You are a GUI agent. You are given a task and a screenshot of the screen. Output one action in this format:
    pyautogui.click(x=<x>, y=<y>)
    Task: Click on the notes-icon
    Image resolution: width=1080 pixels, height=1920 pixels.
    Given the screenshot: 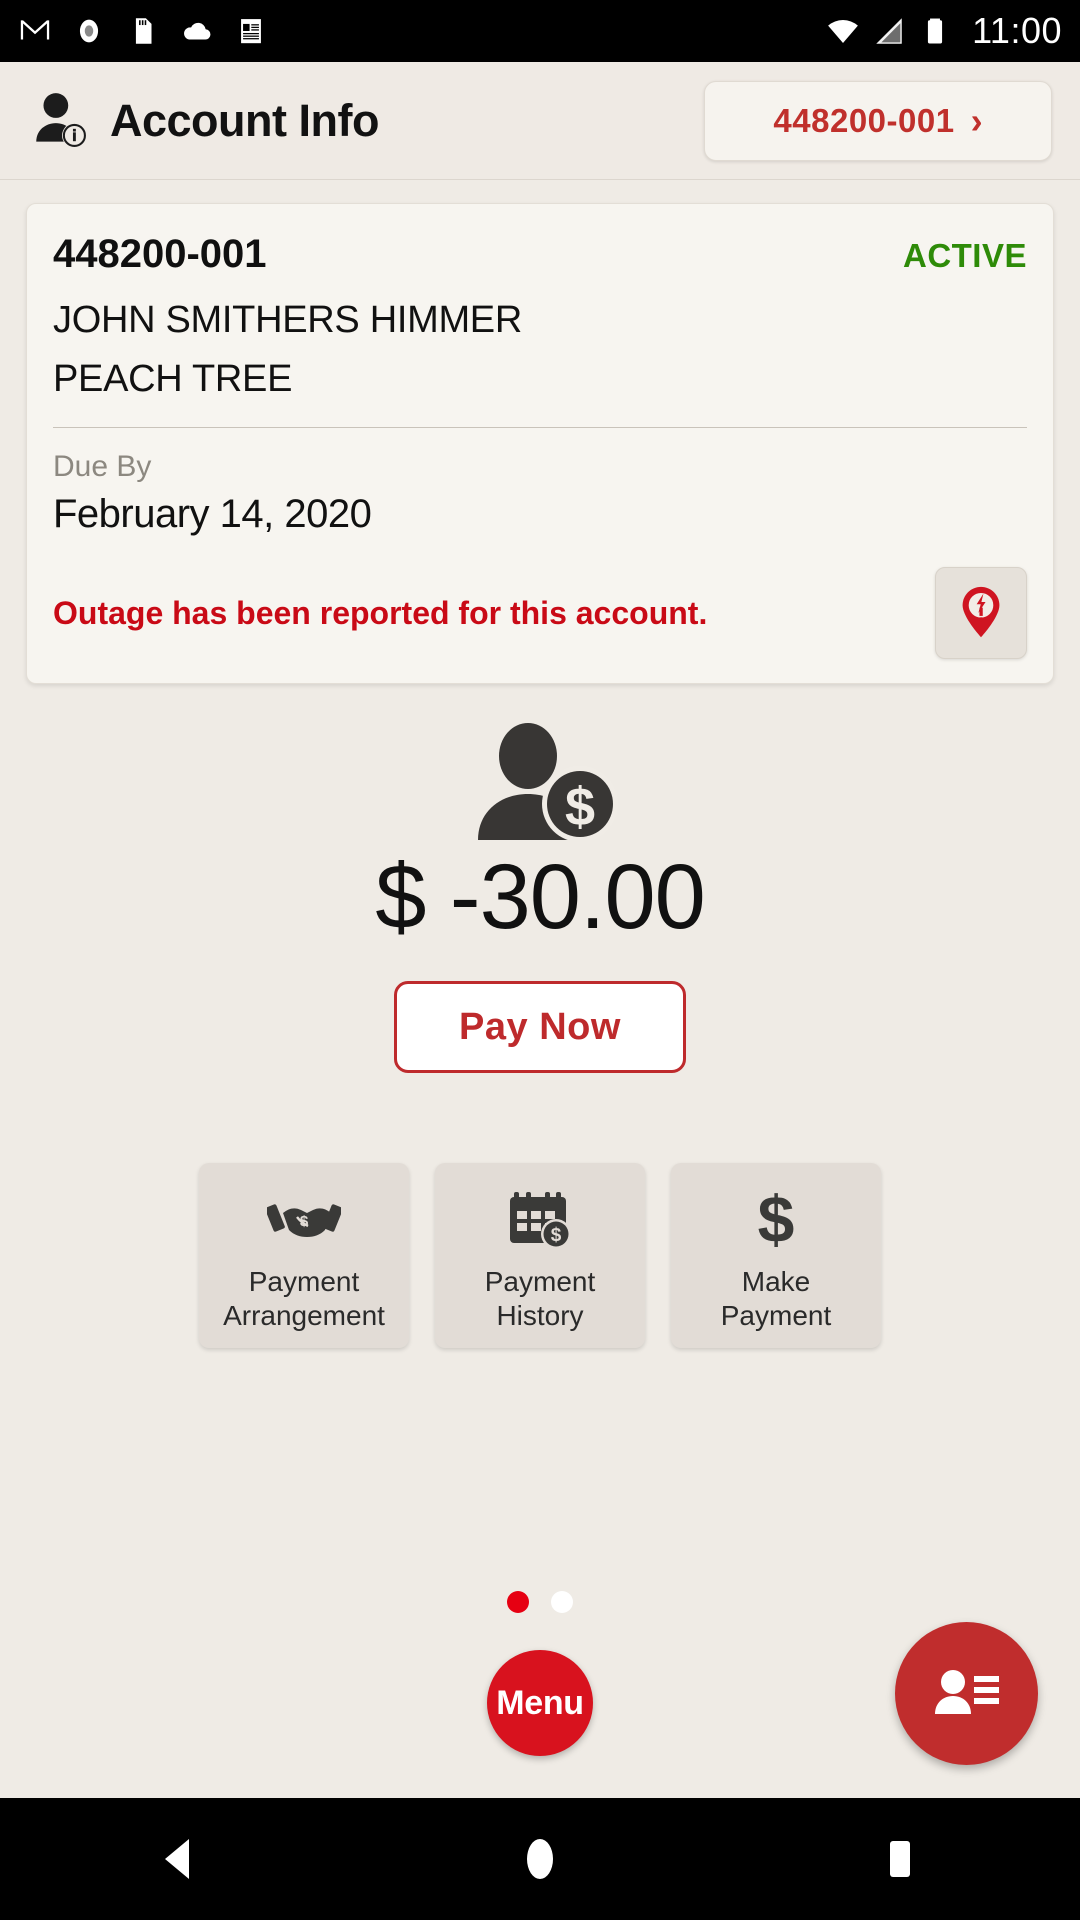 What is the action you would take?
    pyautogui.click(x=251, y=31)
    